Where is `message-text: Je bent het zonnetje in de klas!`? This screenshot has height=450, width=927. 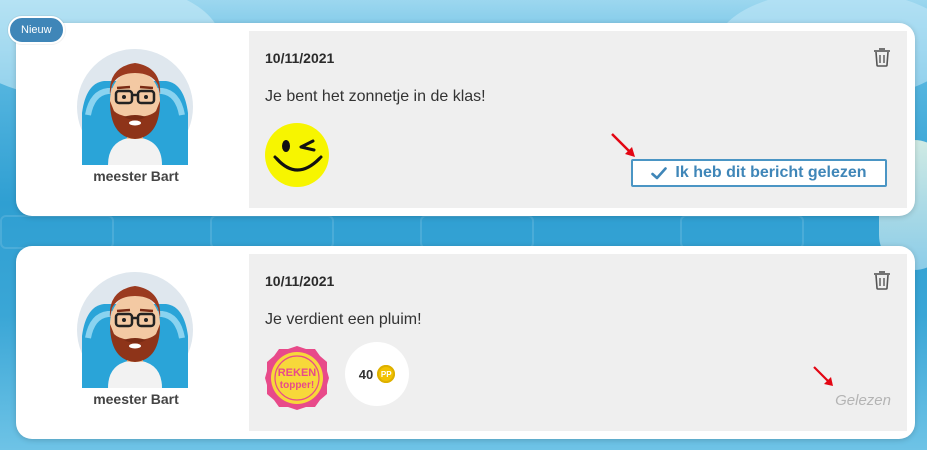
message-text: Je bent het zonnetje in de klas! is located at coordinates (375, 96).